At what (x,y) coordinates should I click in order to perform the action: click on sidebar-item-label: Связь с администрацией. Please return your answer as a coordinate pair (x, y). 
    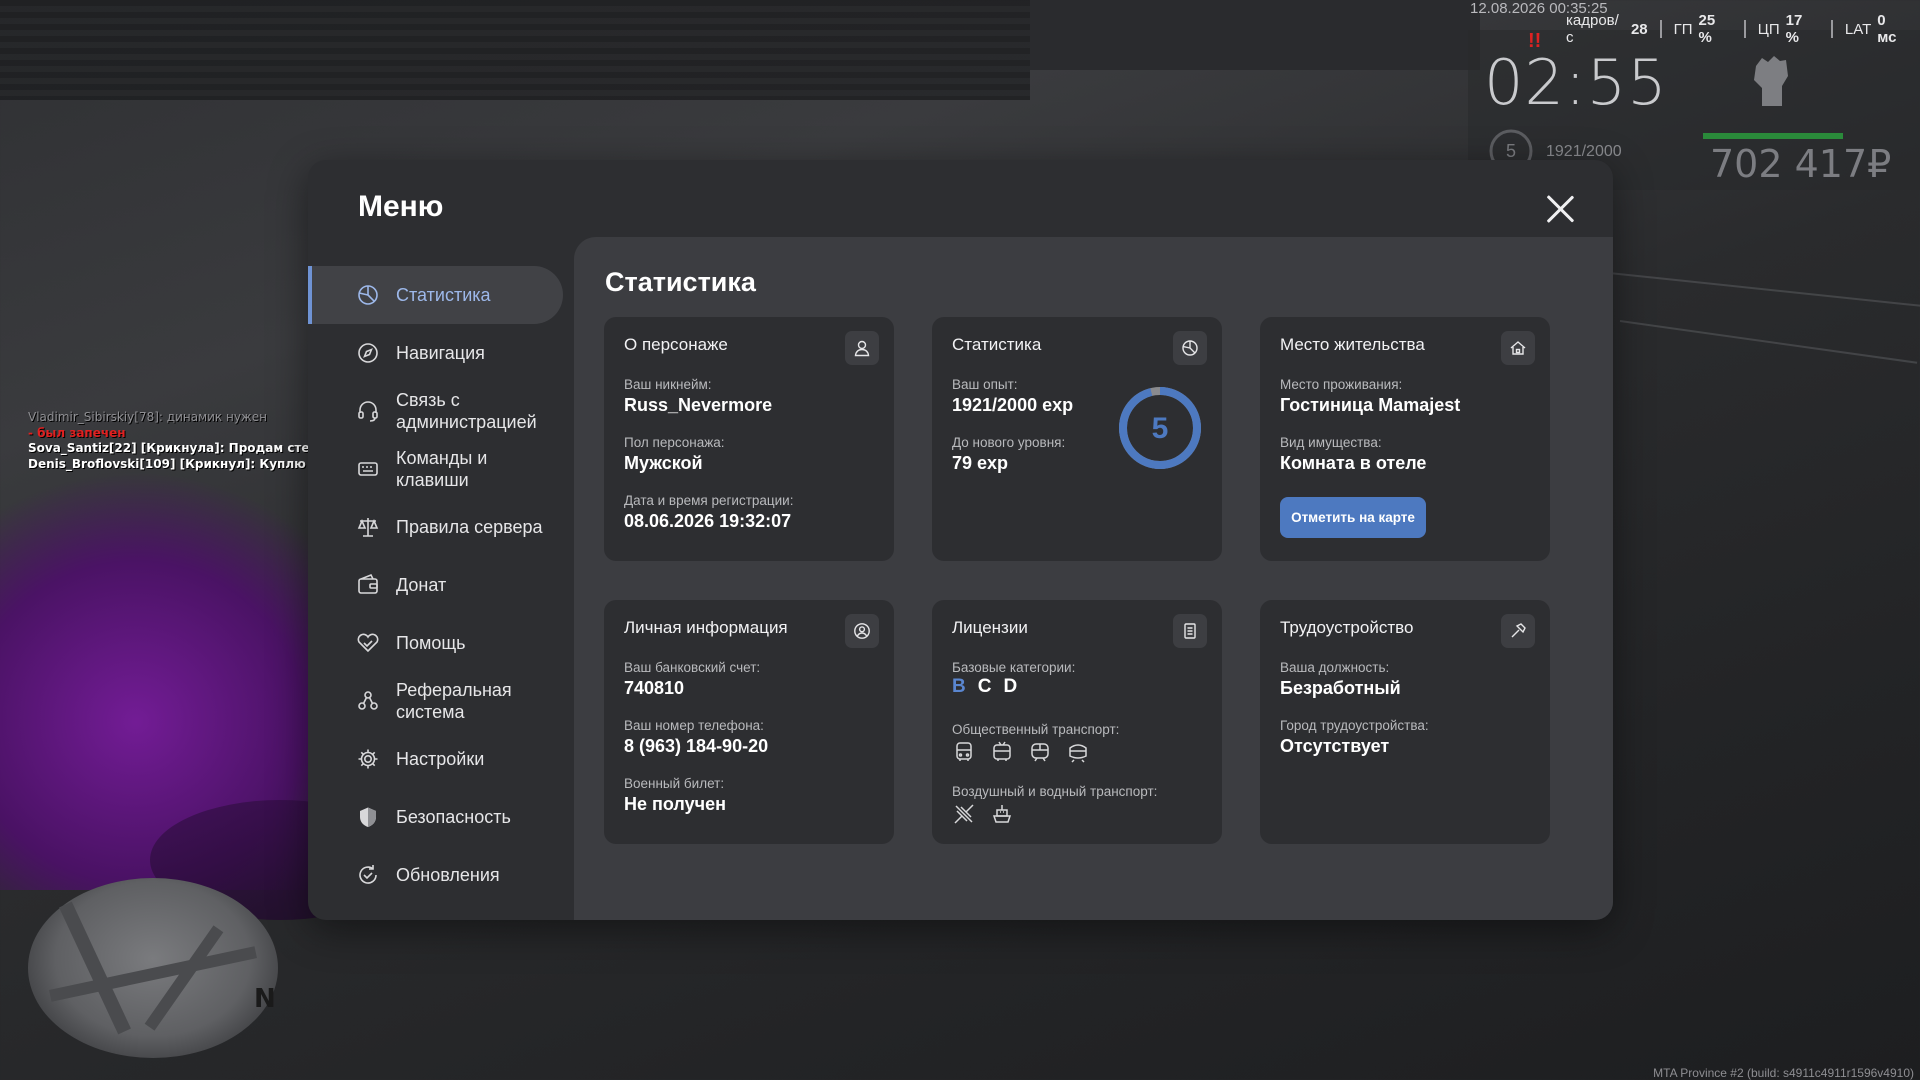
    Looking at the image, I should click on (466, 411).